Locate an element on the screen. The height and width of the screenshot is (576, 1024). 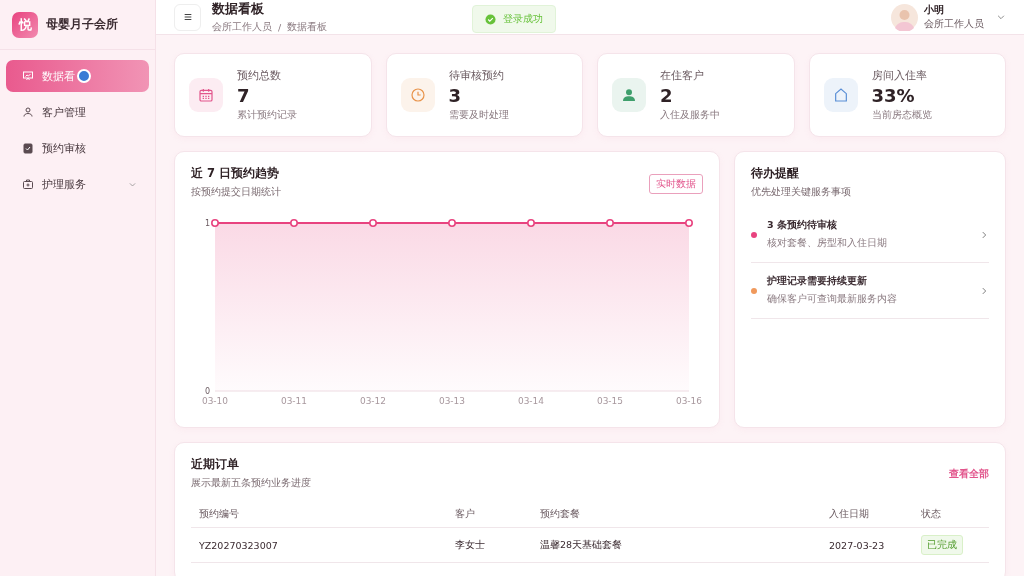
sidebar-item: 护理服务 is located at coordinates (77, 184).